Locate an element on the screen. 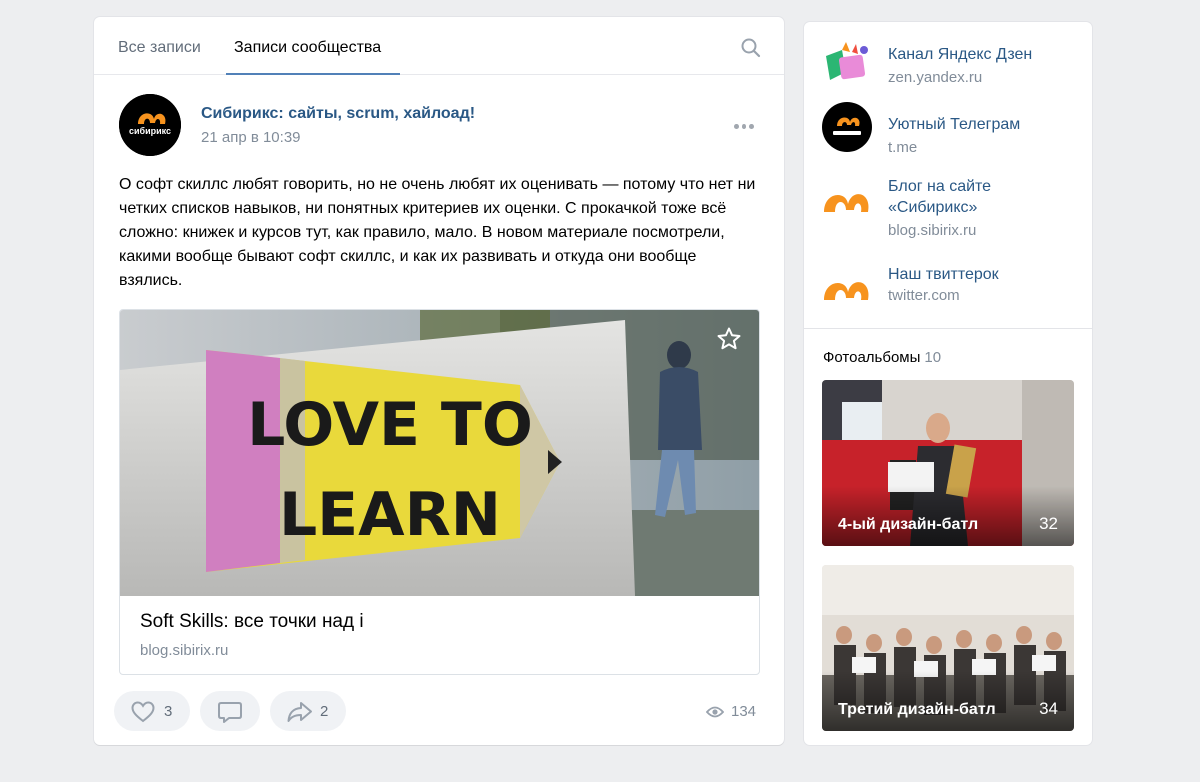 The image size is (1200, 782). tab-all-posts: Все записи is located at coordinates (159, 48).